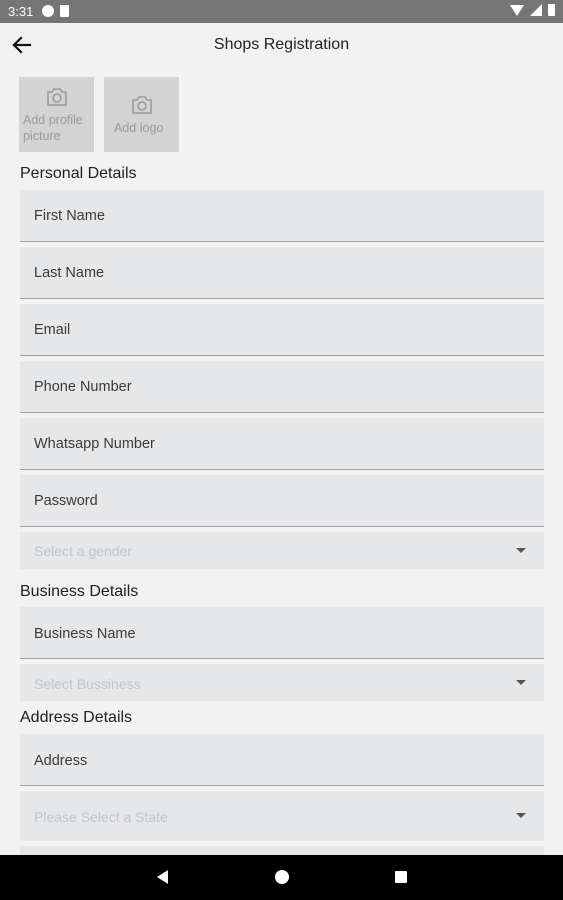 This screenshot has width=563, height=900. I want to click on page-title: Shops Registration, so click(281, 44).